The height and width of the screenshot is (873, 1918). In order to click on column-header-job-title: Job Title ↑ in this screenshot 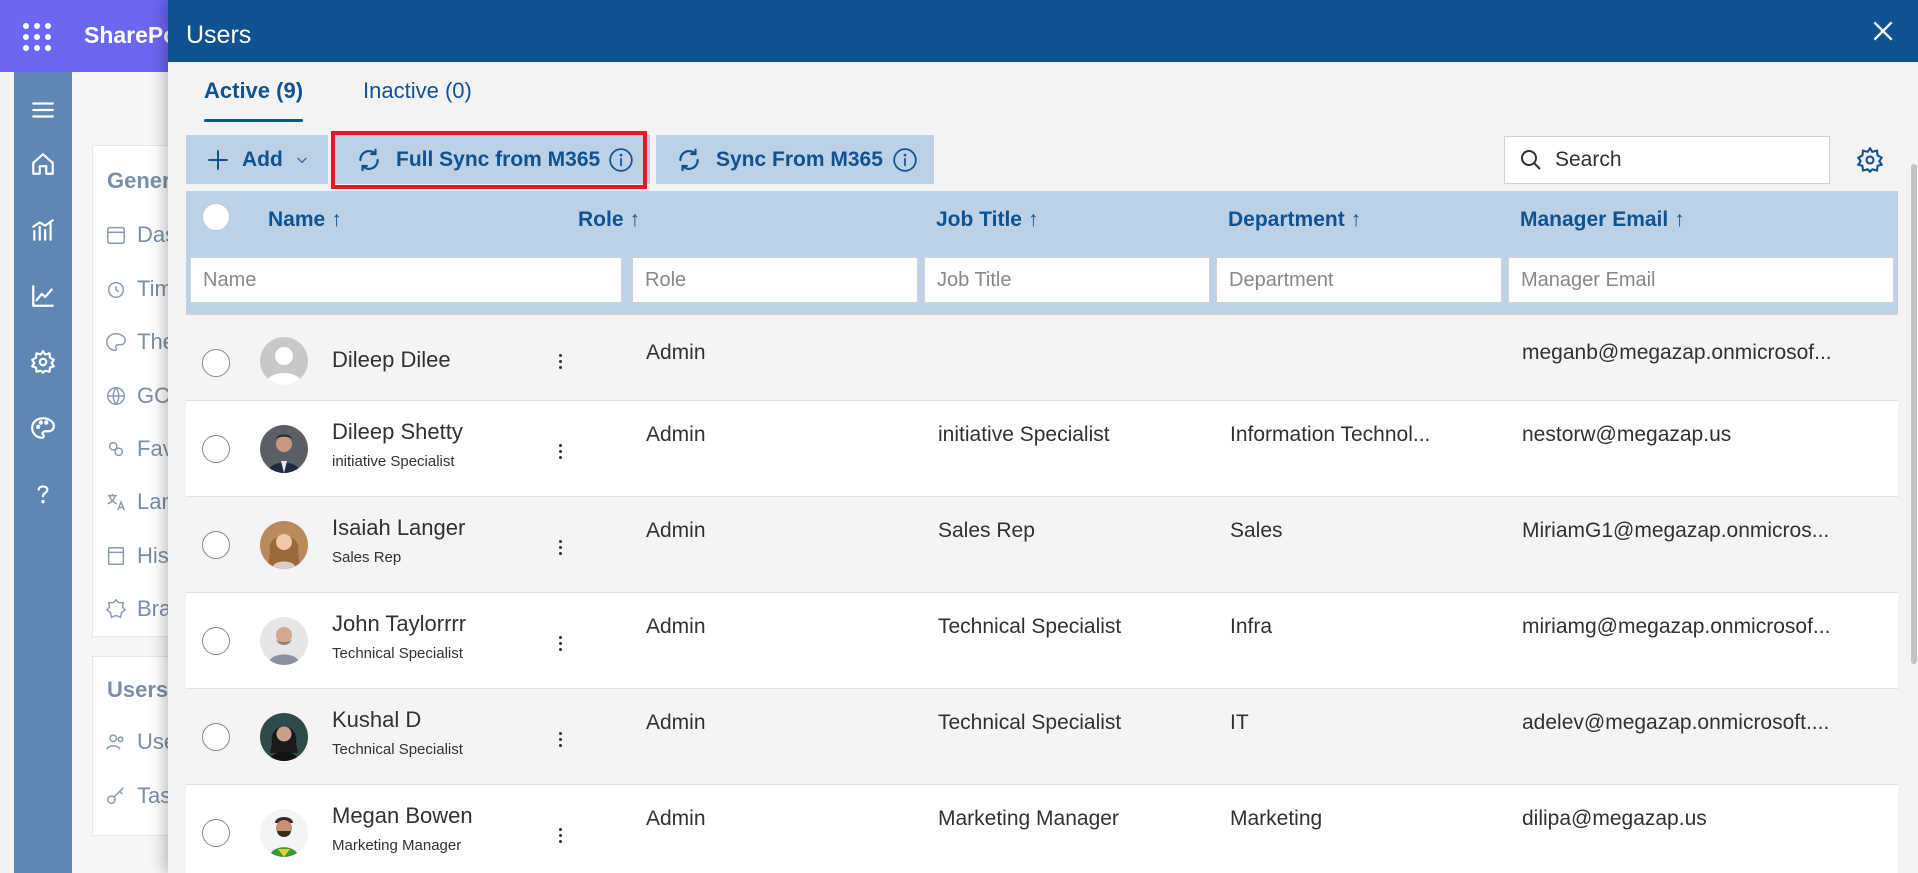, I will do `click(987, 220)`.